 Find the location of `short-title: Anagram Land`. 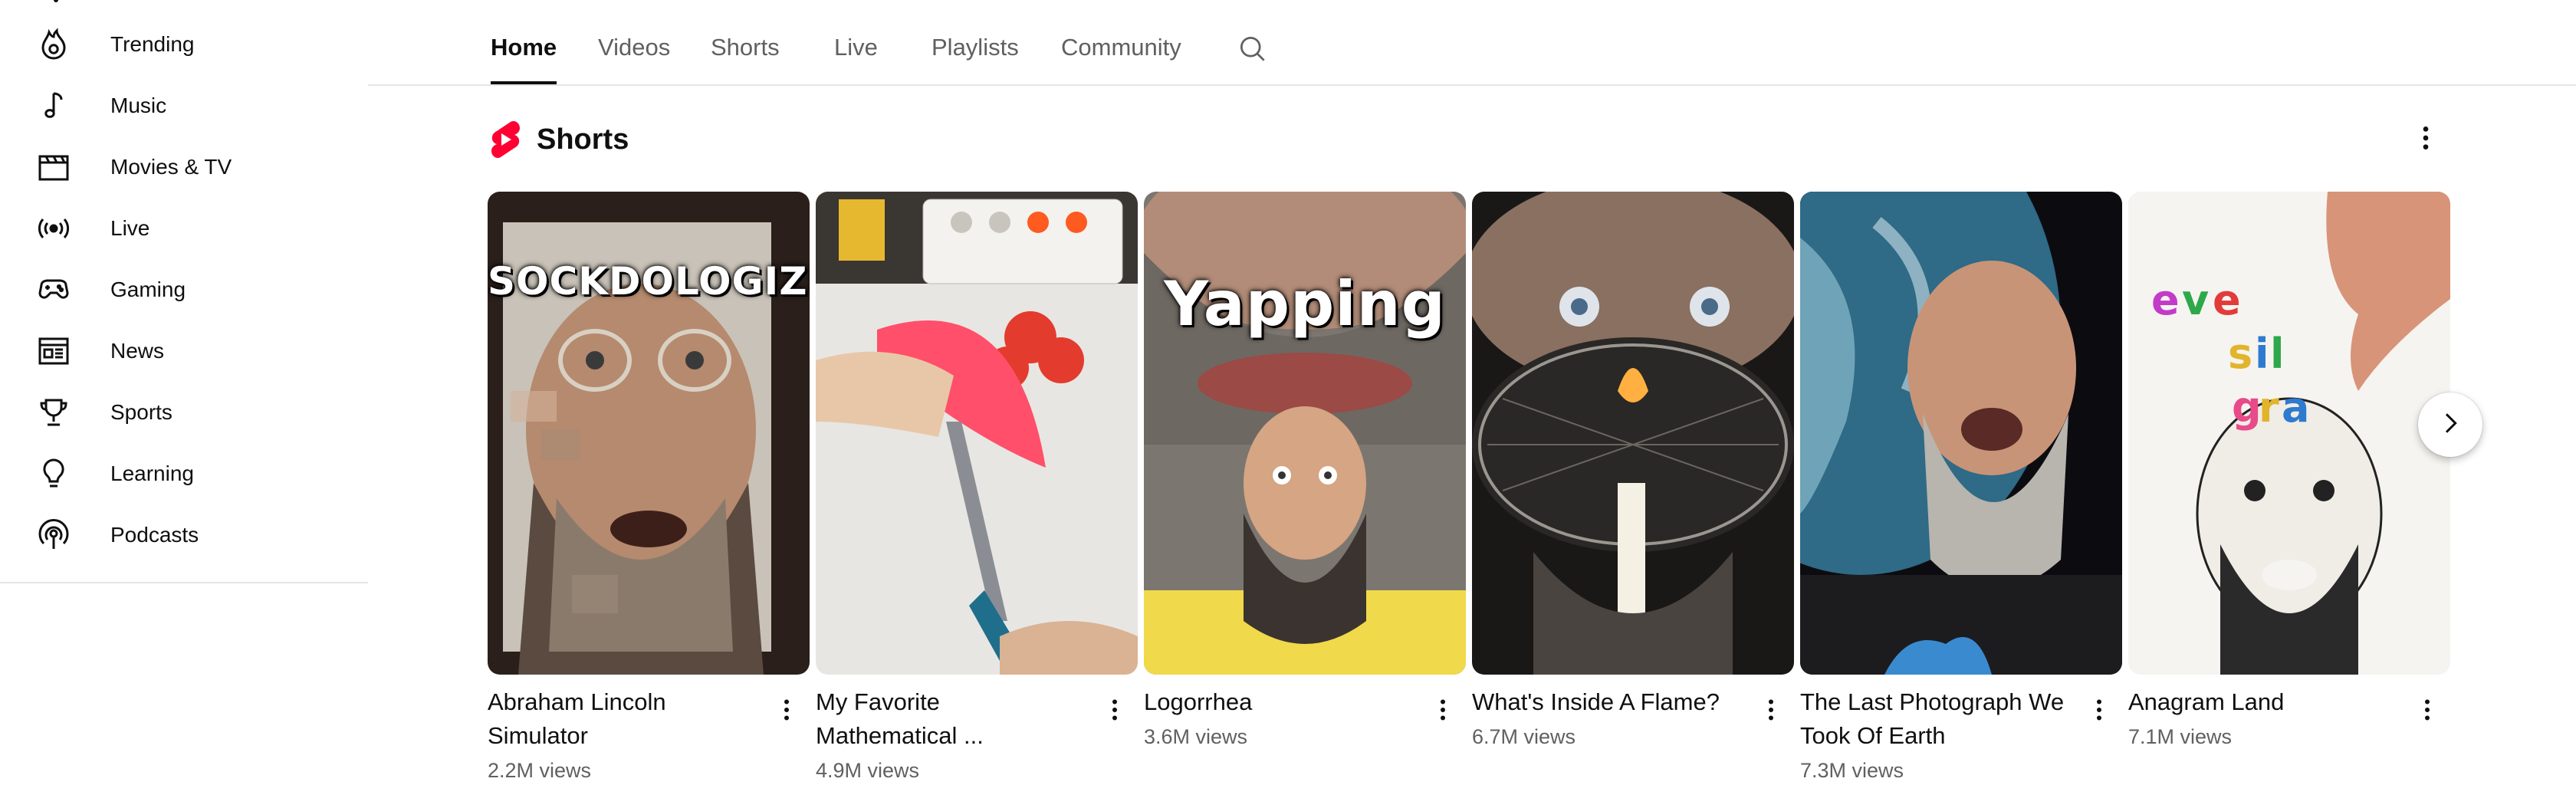

short-title: Anagram Land is located at coordinates (2263, 702).